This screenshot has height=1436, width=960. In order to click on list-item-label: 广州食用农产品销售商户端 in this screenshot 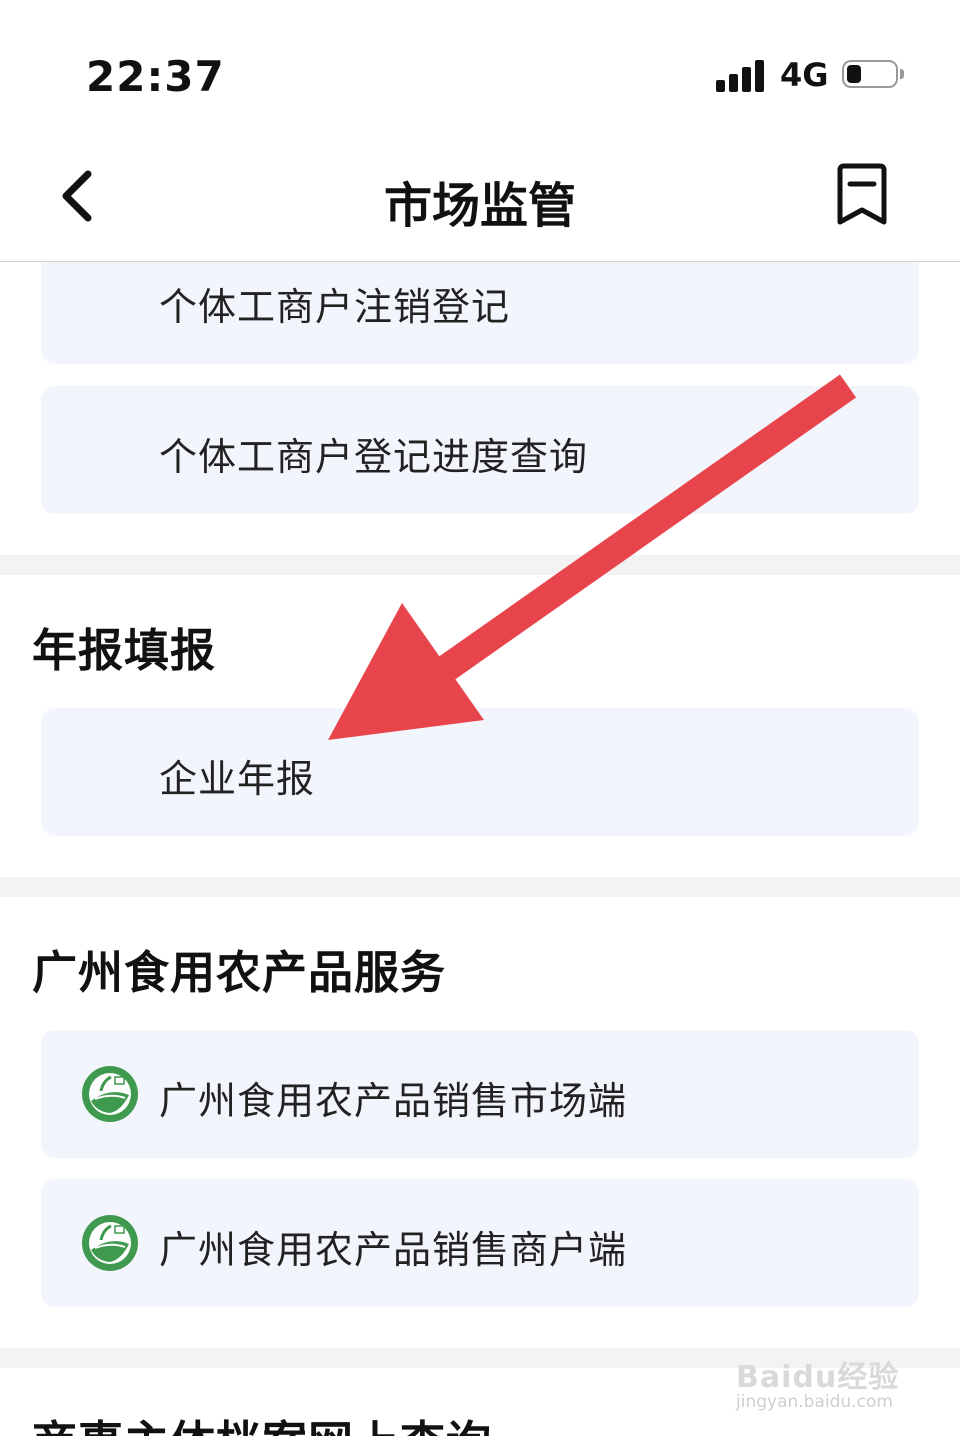, I will do `click(393, 1250)`.